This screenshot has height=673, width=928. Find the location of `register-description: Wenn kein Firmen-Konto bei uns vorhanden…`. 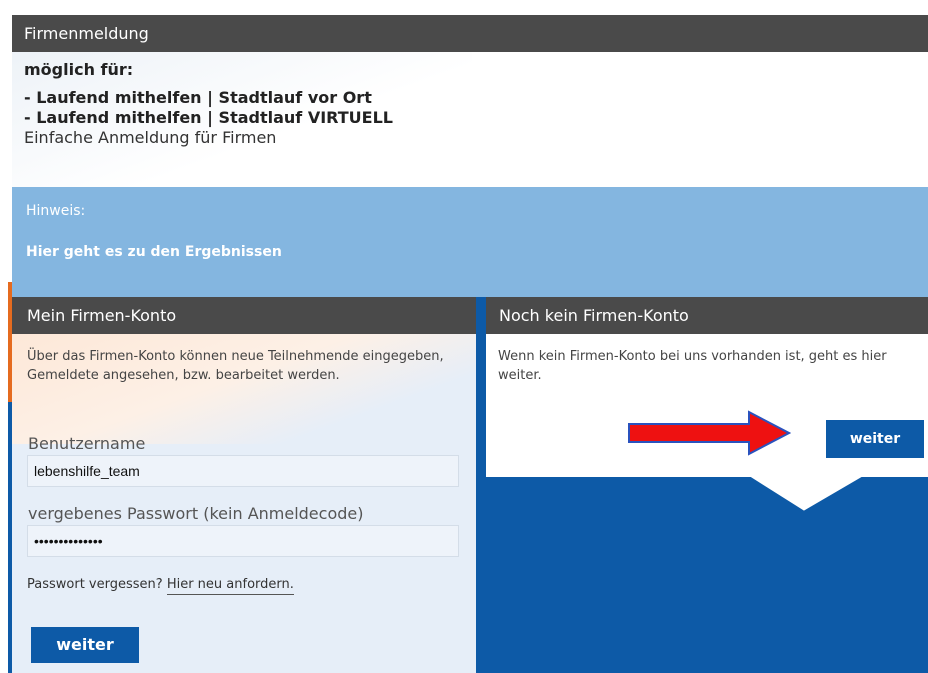

register-description: Wenn kein Firmen-Konto bei uns vorhanden… is located at coordinates (692, 366).